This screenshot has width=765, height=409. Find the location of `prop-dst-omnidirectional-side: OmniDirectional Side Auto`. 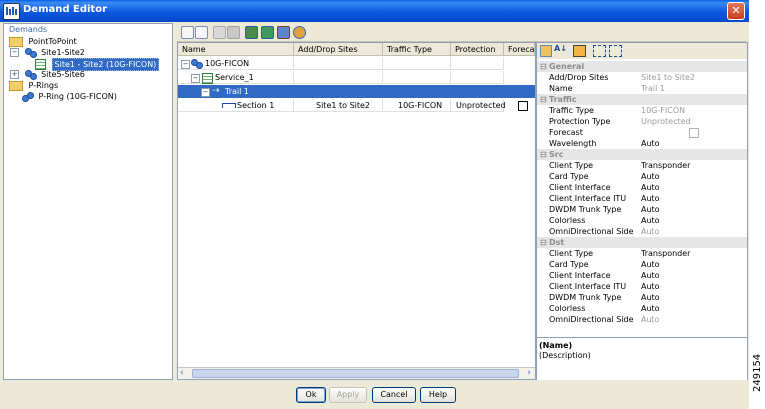

prop-dst-omnidirectional-side: OmniDirectional Side Auto is located at coordinates (604, 319).